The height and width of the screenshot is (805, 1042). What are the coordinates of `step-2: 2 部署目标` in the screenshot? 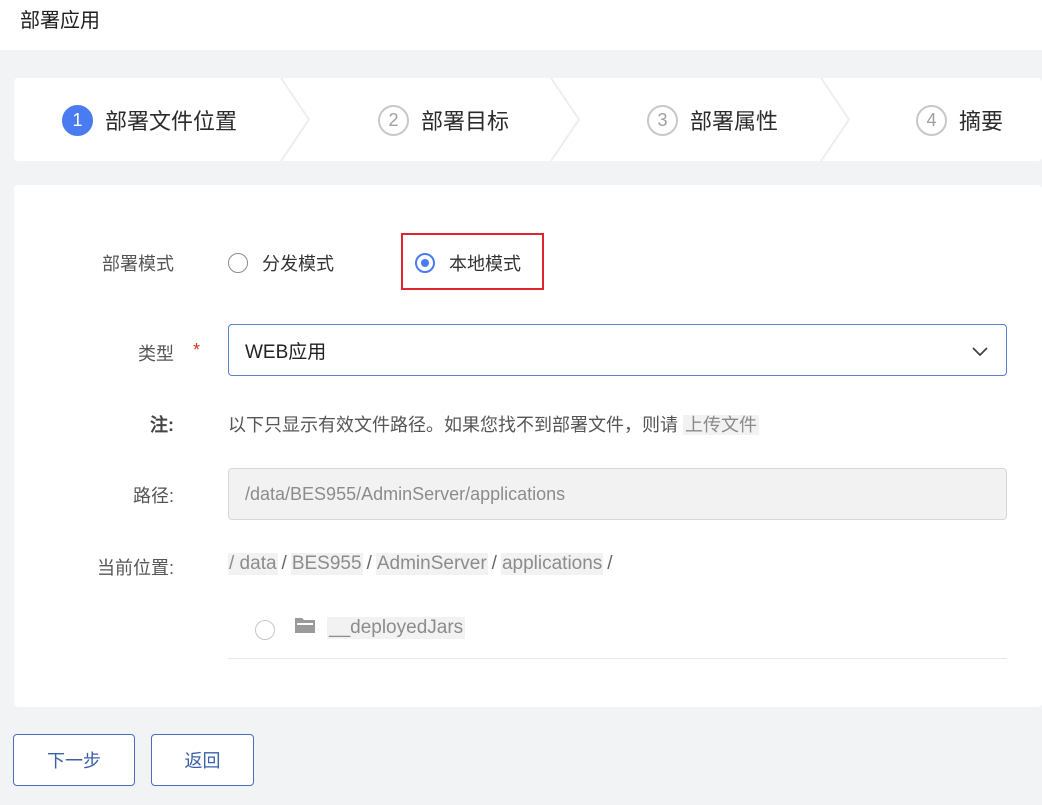 It's located at (444, 120).